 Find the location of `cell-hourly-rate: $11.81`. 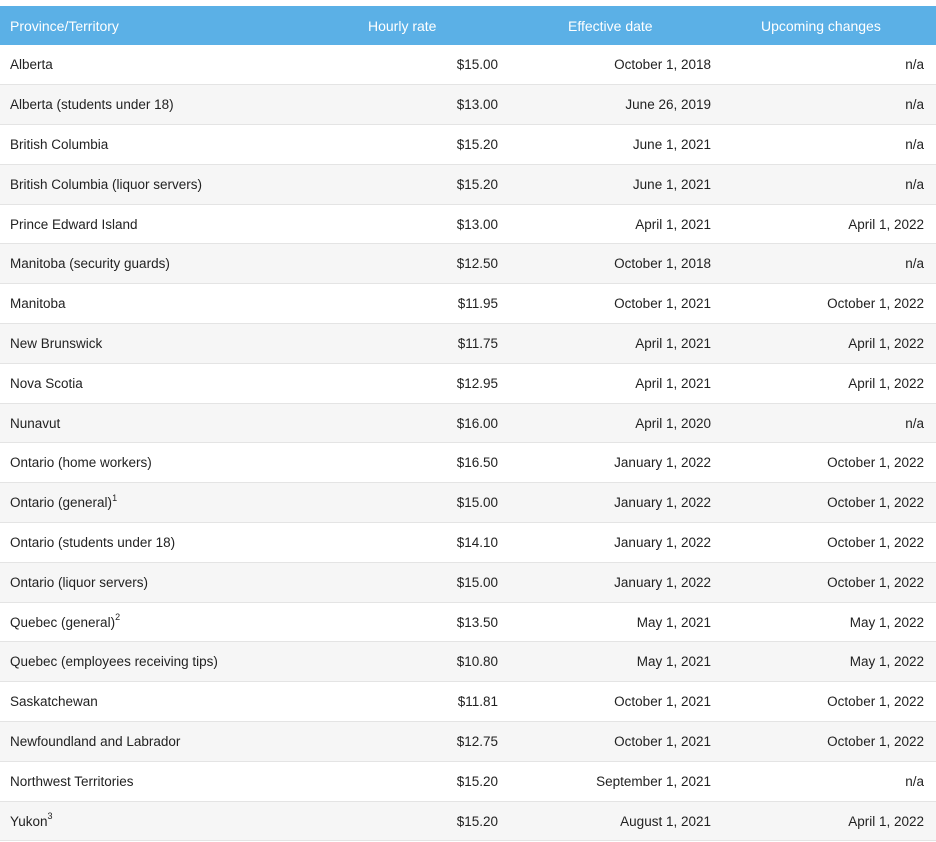

cell-hourly-rate: $11.81 is located at coordinates (477, 702).